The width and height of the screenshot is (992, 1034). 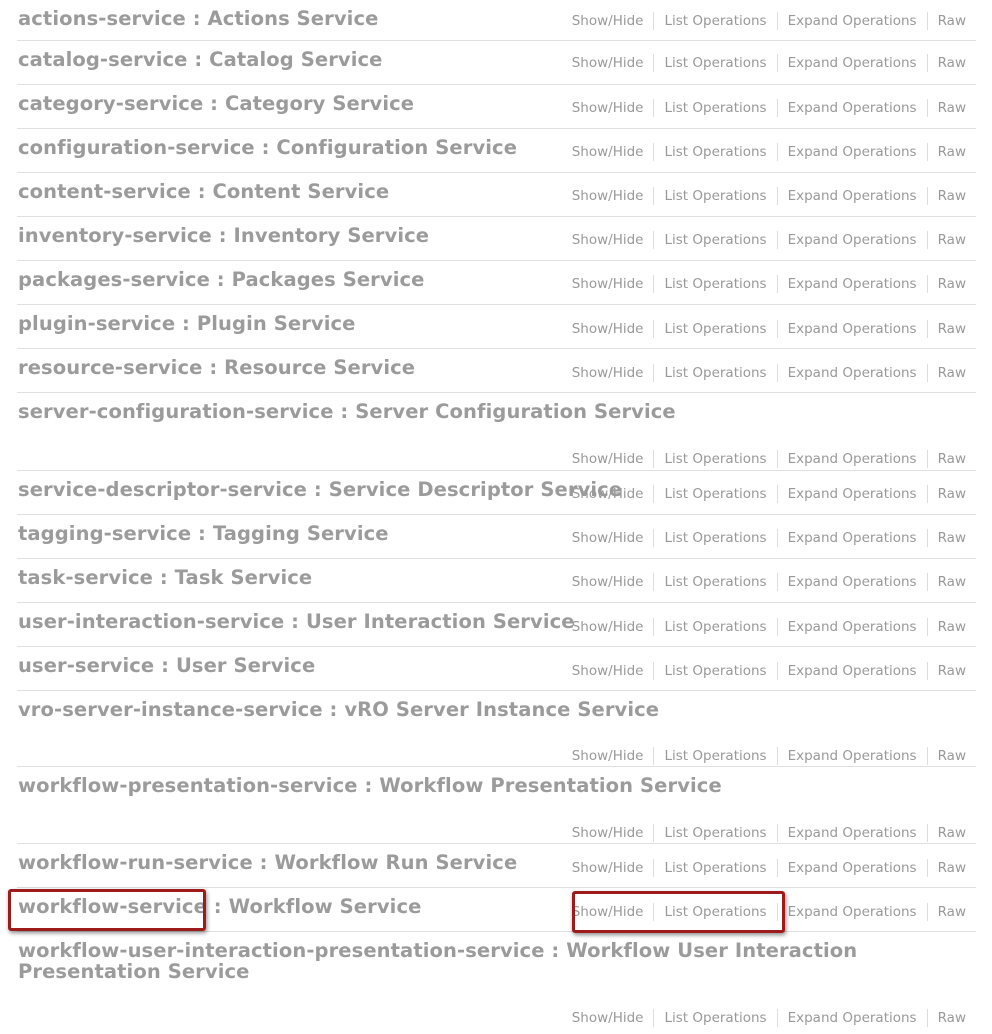 I want to click on service-description-link: Workflow Run Service, so click(x=395, y=862).